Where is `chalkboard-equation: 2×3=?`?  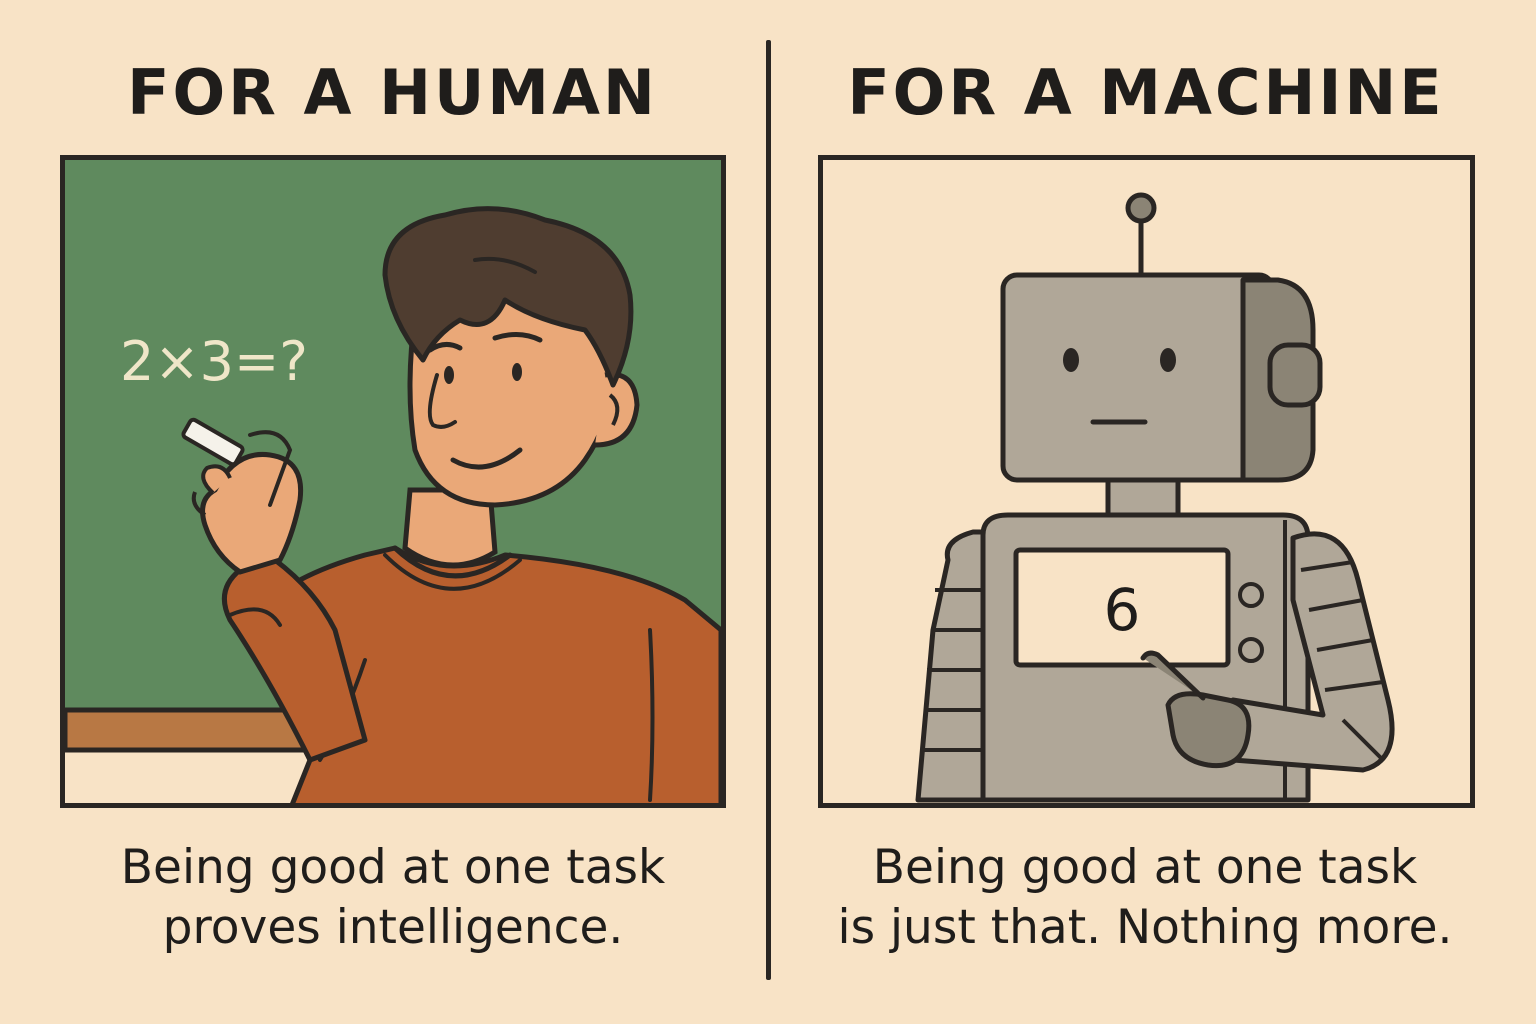
chalkboard-equation: 2×3=? is located at coordinates (214, 361).